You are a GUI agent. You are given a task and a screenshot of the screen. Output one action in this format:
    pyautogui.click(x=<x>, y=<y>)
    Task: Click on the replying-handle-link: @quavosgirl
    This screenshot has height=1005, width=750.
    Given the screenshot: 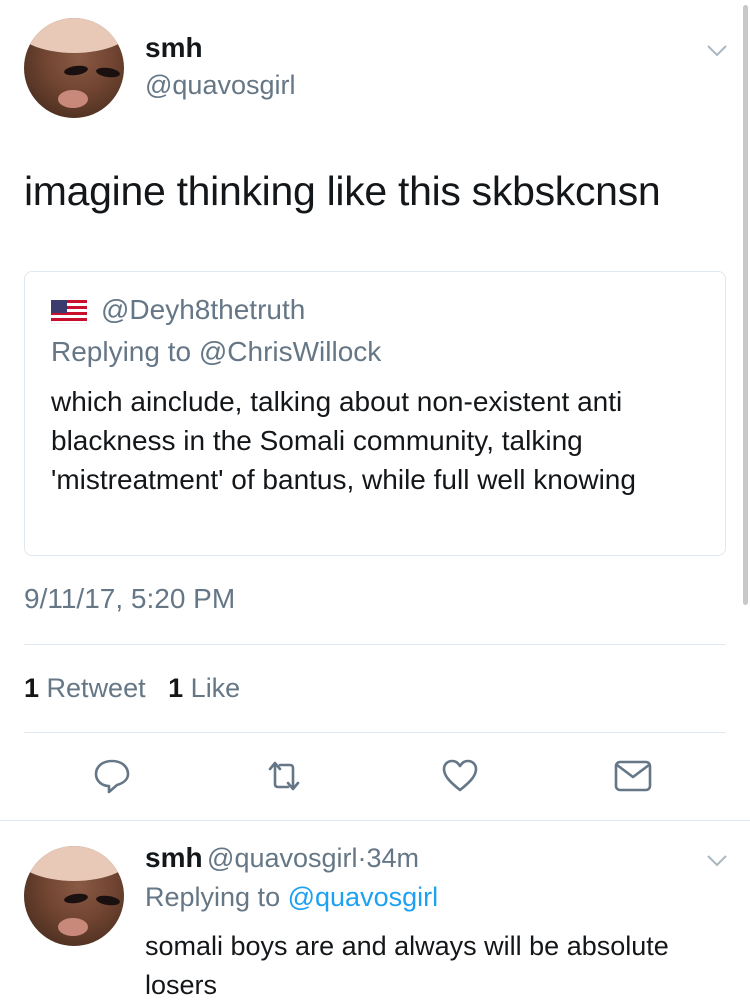 What is the action you would take?
    pyautogui.click(x=363, y=897)
    